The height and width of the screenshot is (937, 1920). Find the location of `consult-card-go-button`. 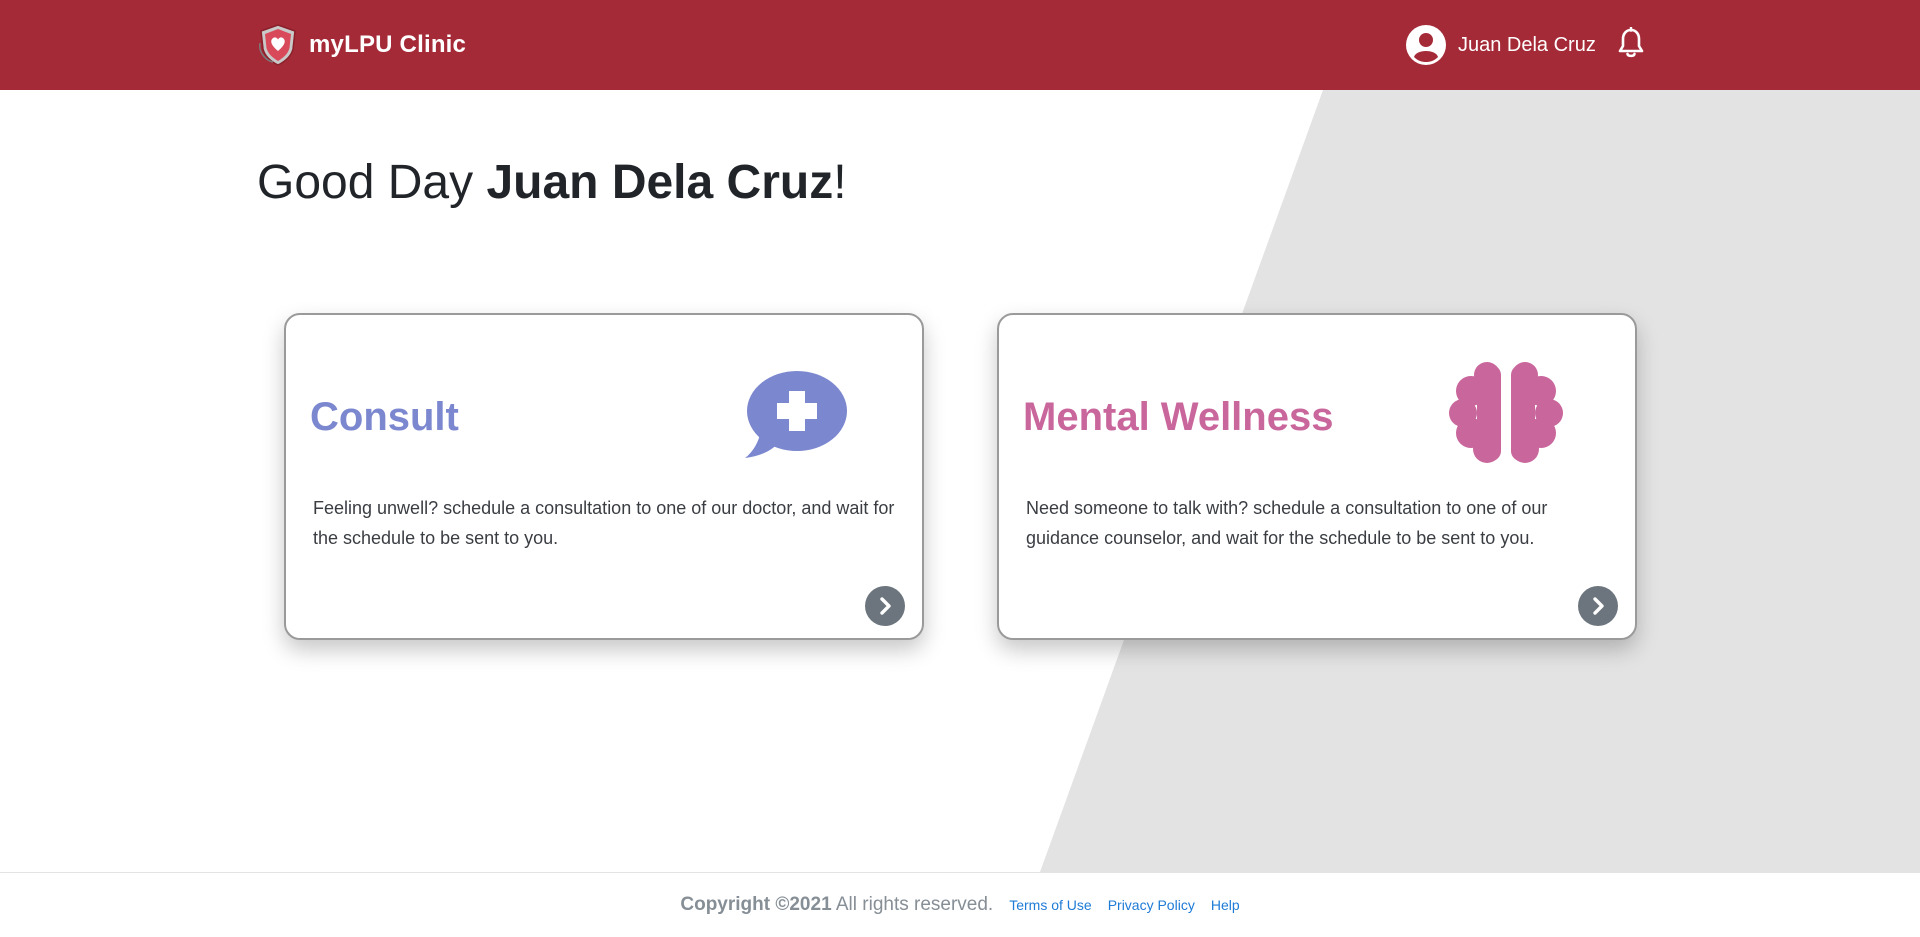

consult-card-go-button is located at coordinates (885, 606).